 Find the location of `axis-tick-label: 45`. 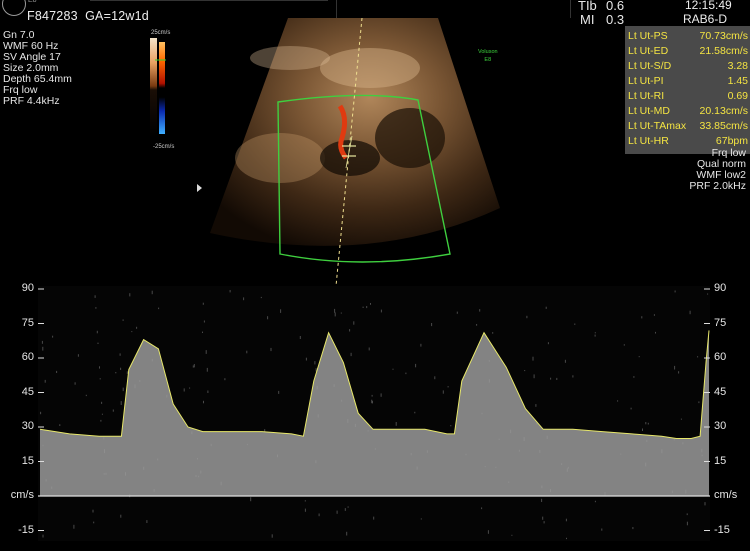

axis-tick-label: 45 is located at coordinates (27, 391).